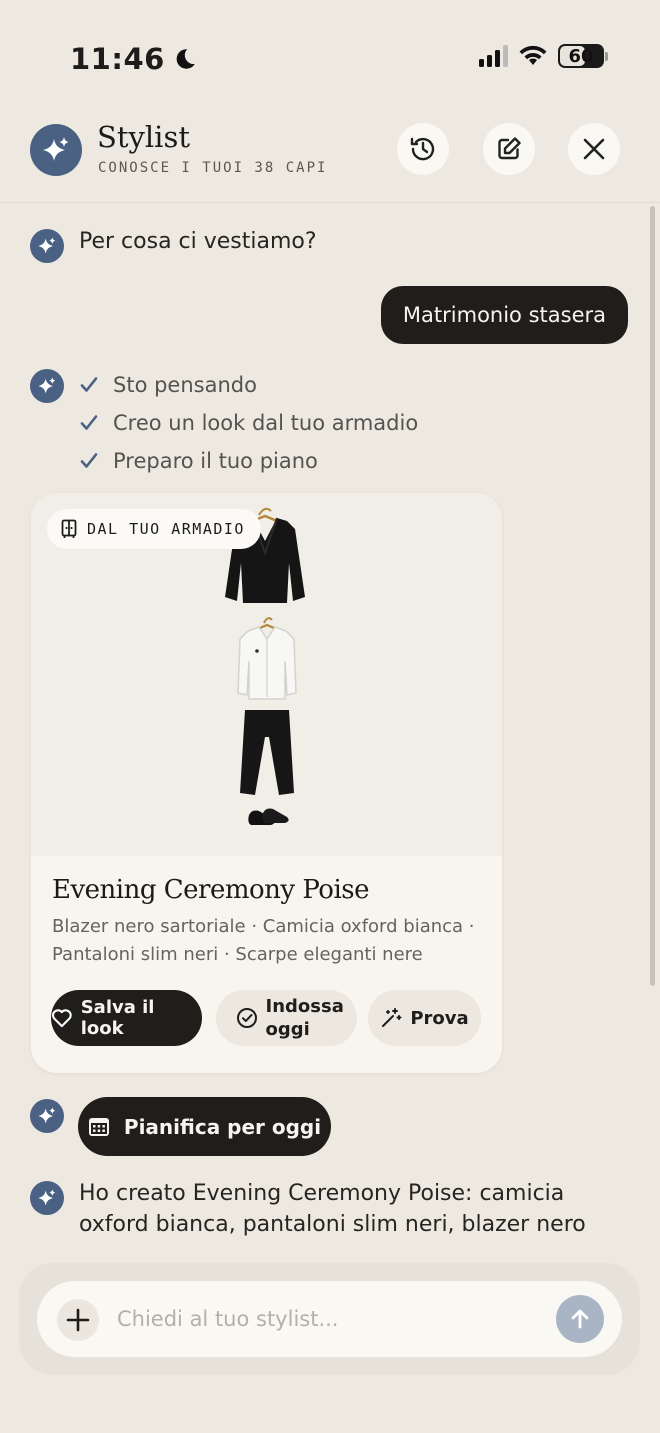 This screenshot has height=1433, width=660. Describe the element at coordinates (248, 461) in the screenshot. I see `step-item: Preparo il tuo piano` at that location.